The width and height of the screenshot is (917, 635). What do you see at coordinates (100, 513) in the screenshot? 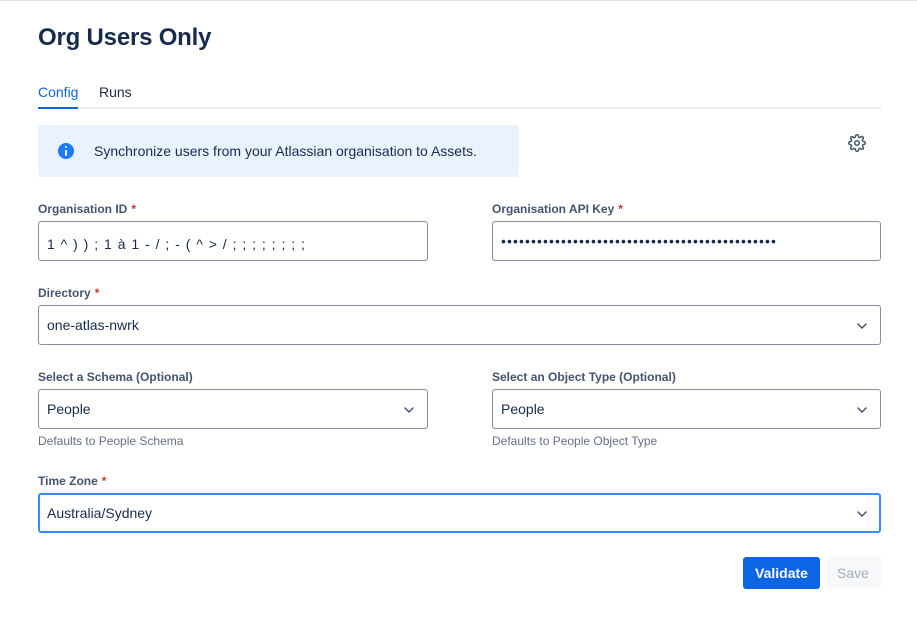
I see `timezone-value: Australia/Sydney` at bounding box center [100, 513].